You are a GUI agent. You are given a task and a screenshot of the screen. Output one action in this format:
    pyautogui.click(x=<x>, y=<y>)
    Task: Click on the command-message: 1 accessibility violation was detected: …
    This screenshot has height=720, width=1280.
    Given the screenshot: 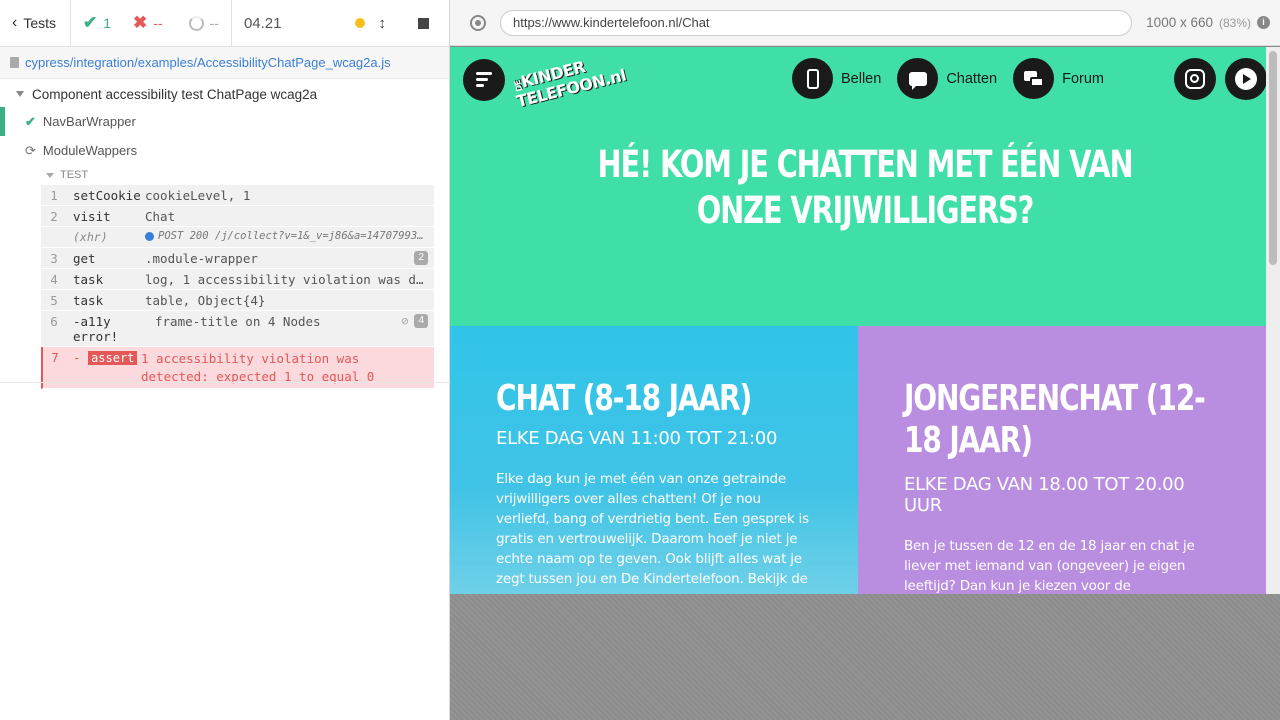 What is the action you would take?
    pyautogui.click(x=258, y=367)
    